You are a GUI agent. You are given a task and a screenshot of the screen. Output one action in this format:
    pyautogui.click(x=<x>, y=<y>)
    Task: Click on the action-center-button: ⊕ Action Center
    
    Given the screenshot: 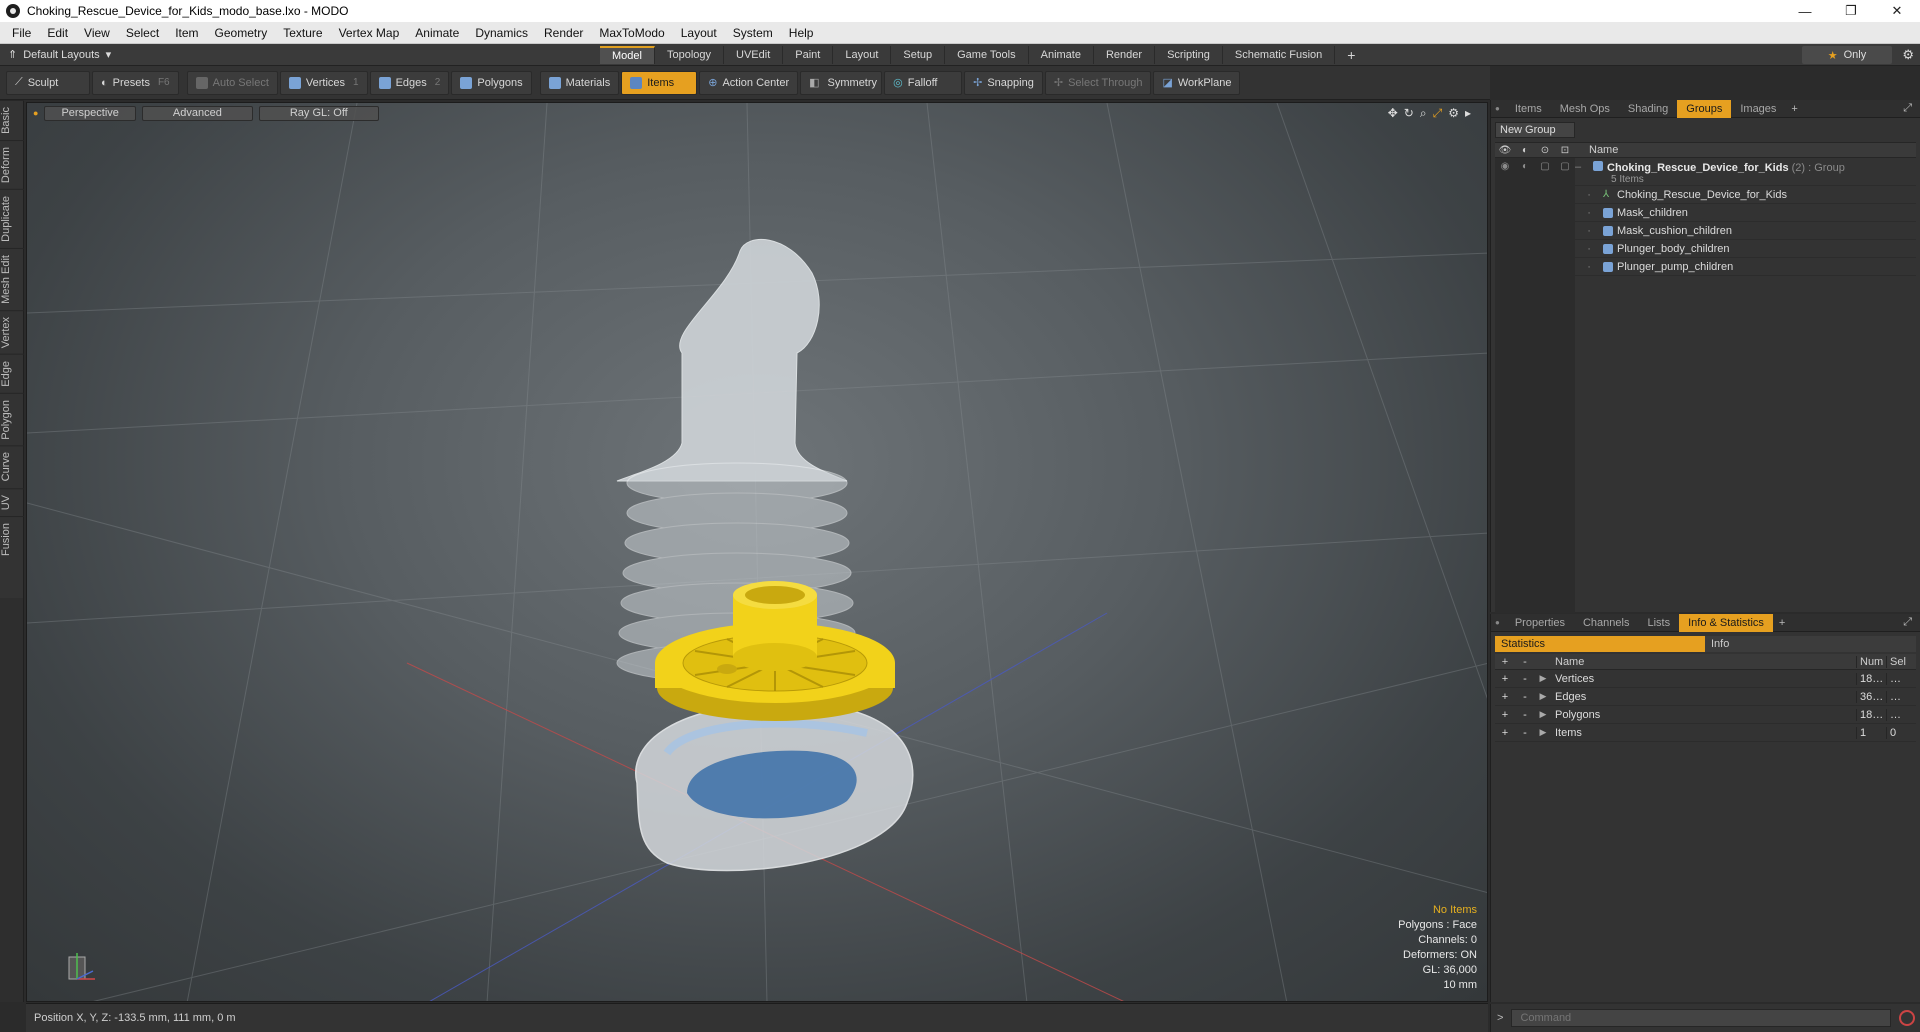 What is the action you would take?
    pyautogui.click(x=749, y=82)
    